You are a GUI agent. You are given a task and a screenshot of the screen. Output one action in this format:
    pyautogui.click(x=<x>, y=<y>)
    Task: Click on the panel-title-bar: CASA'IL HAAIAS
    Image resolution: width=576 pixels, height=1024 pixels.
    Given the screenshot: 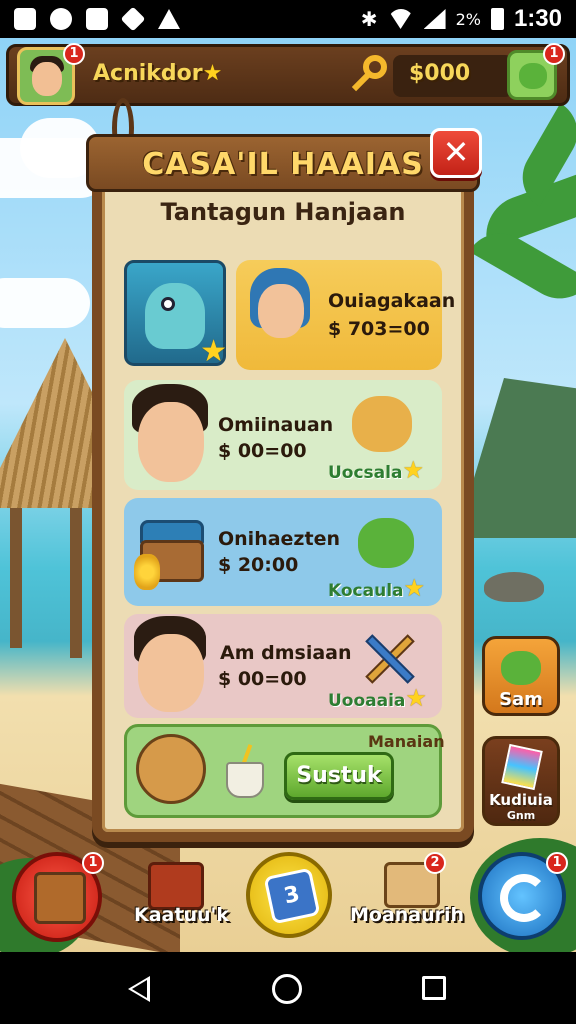 What is the action you would take?
    pyautogui.click(x=283, y=163)
    